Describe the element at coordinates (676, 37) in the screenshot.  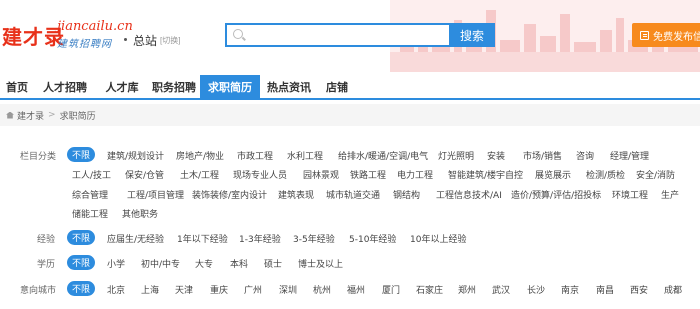
I see `post-free-label: 免费发布信` at that location.